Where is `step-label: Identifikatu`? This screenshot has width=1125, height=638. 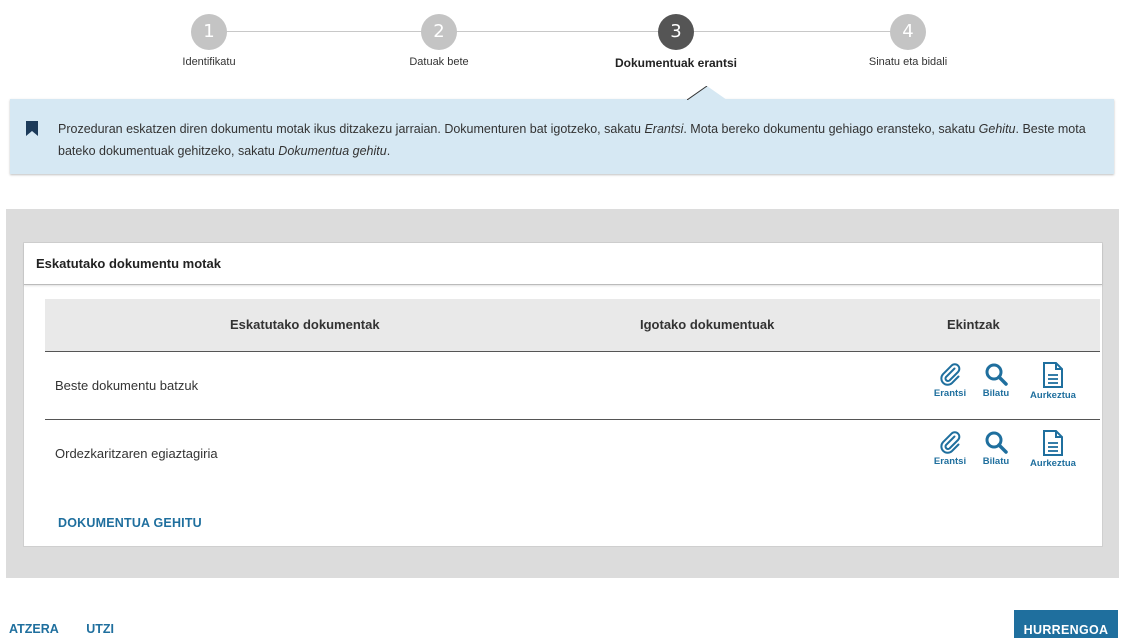 step-label: Identifikatu is located at coordinates (209, 62).